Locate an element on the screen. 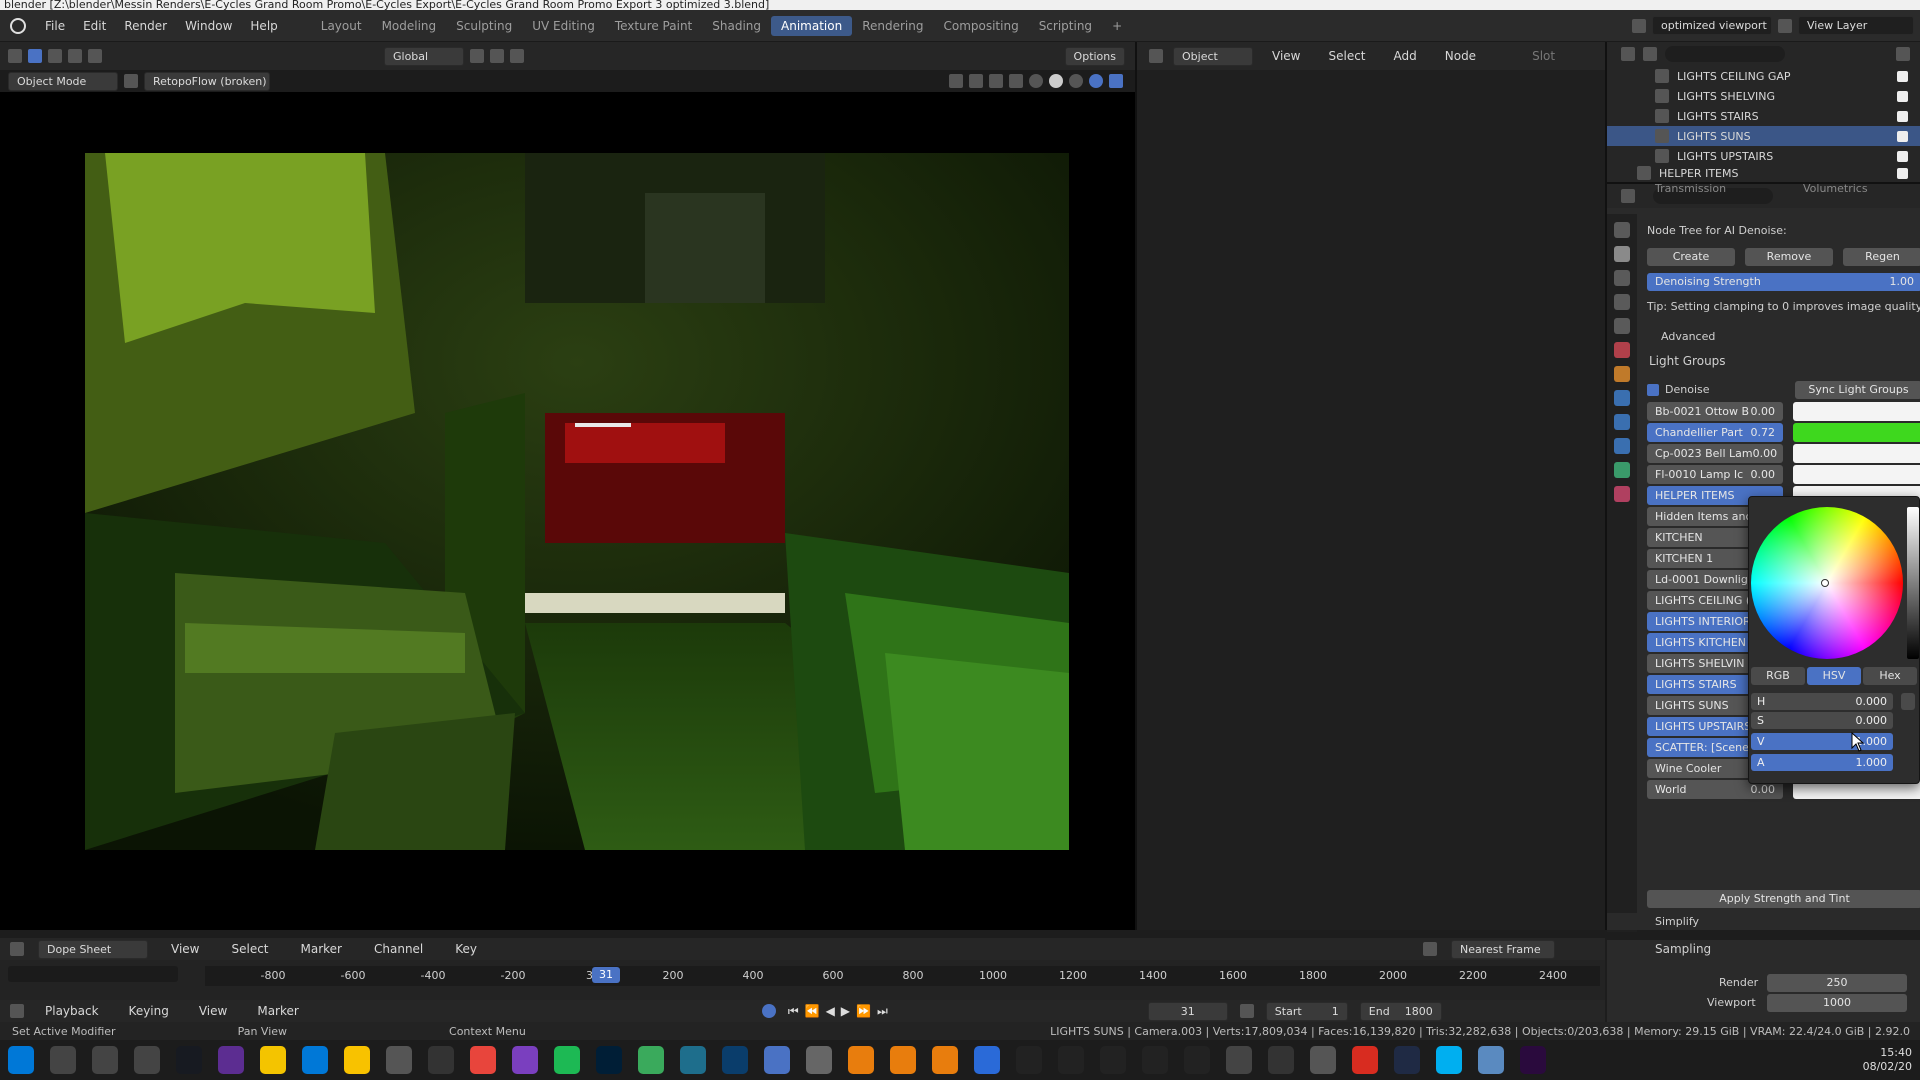 The height and width of the screenshot is (1080, 1920). davinci-icon is located at coordinates (441, 1060).